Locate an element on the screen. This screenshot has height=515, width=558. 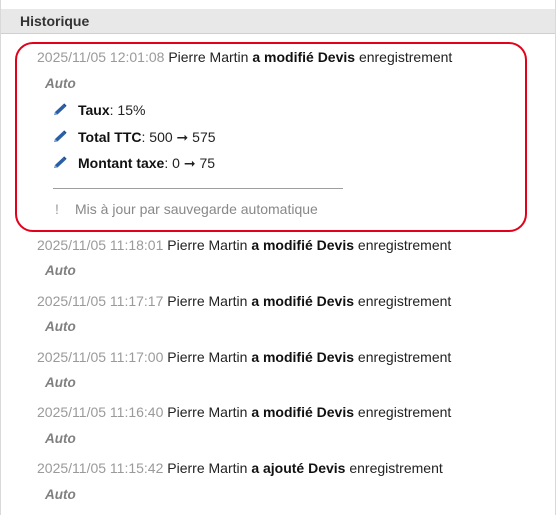
change-to: 75 is located at coordinates (207, 163).